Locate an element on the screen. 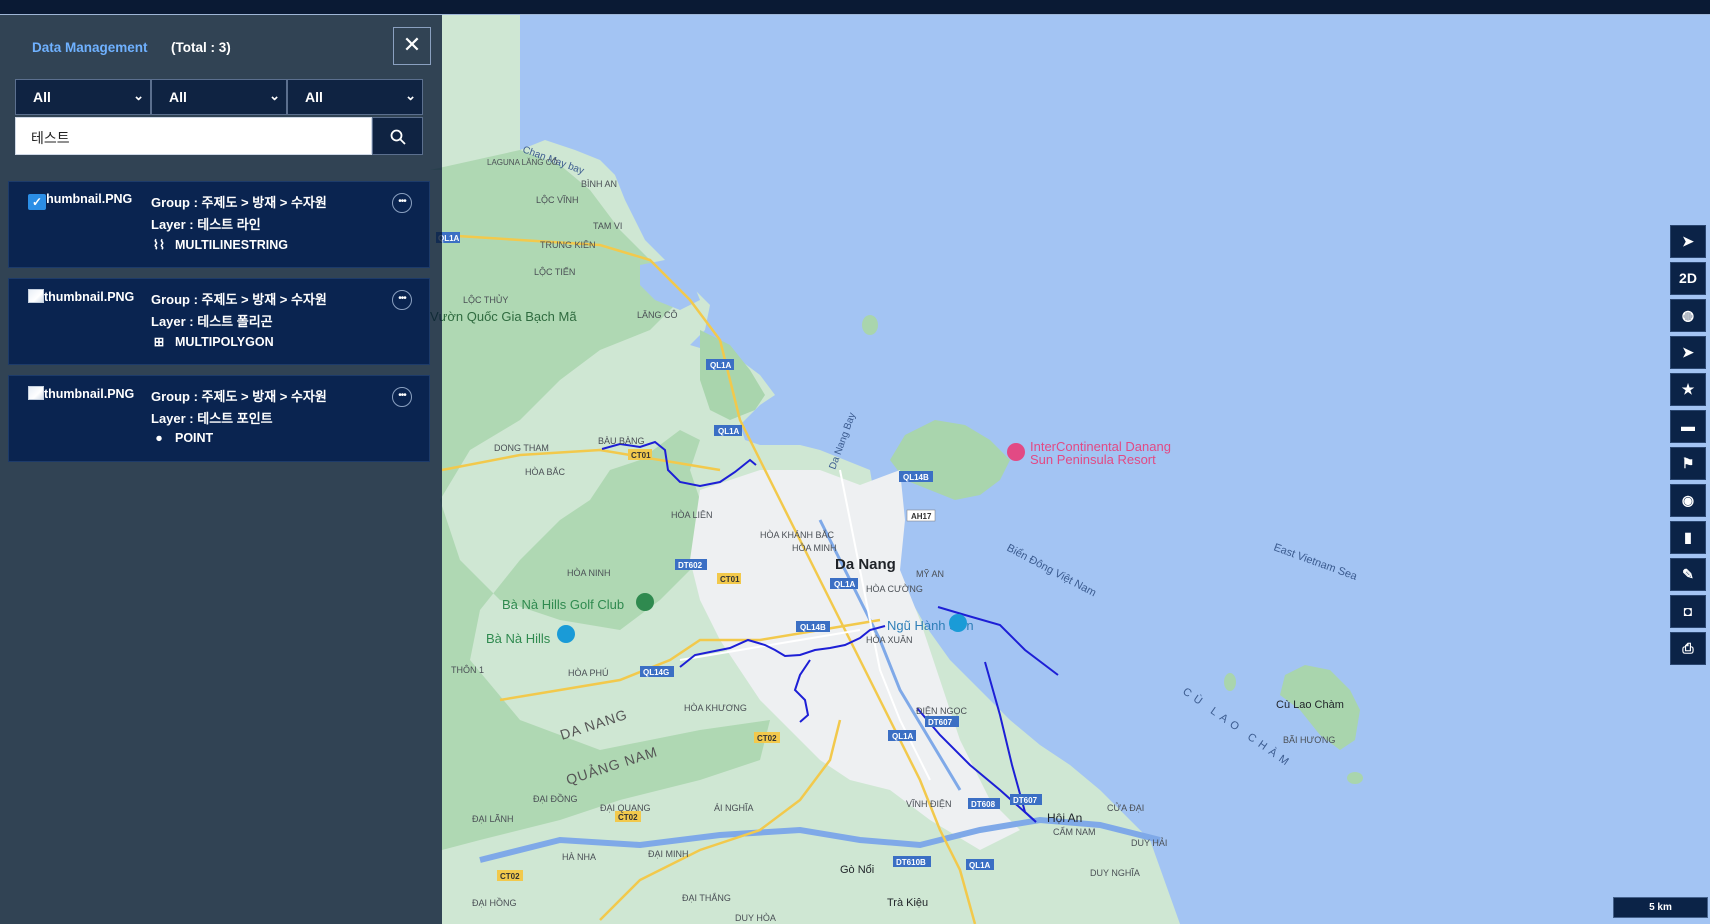  svg-text: Trà Kiệu is located at coordinates (907, 903).